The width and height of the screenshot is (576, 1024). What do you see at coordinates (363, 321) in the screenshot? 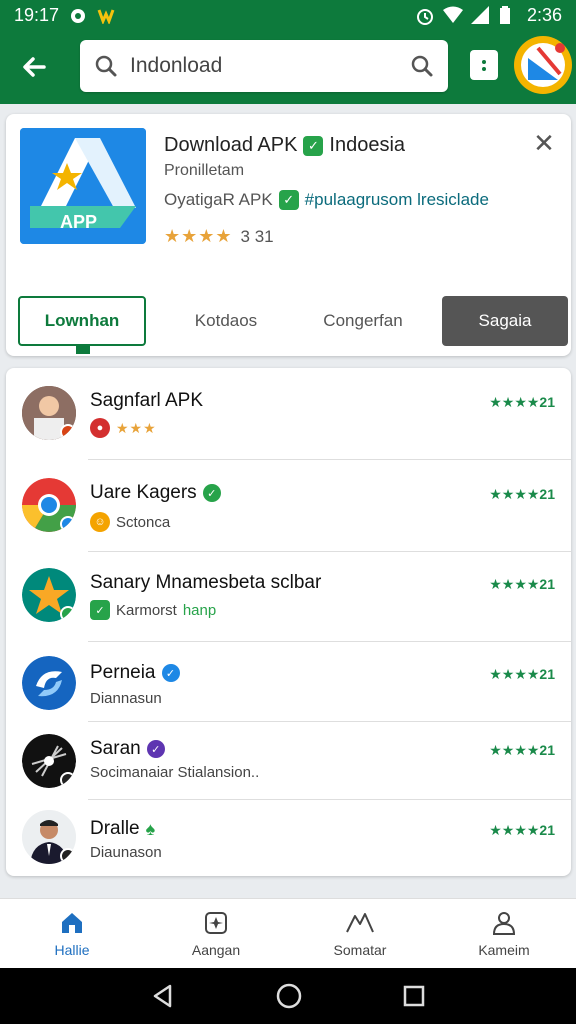
I see `tab-2: Congerfan` at bounding box center [363, 321].